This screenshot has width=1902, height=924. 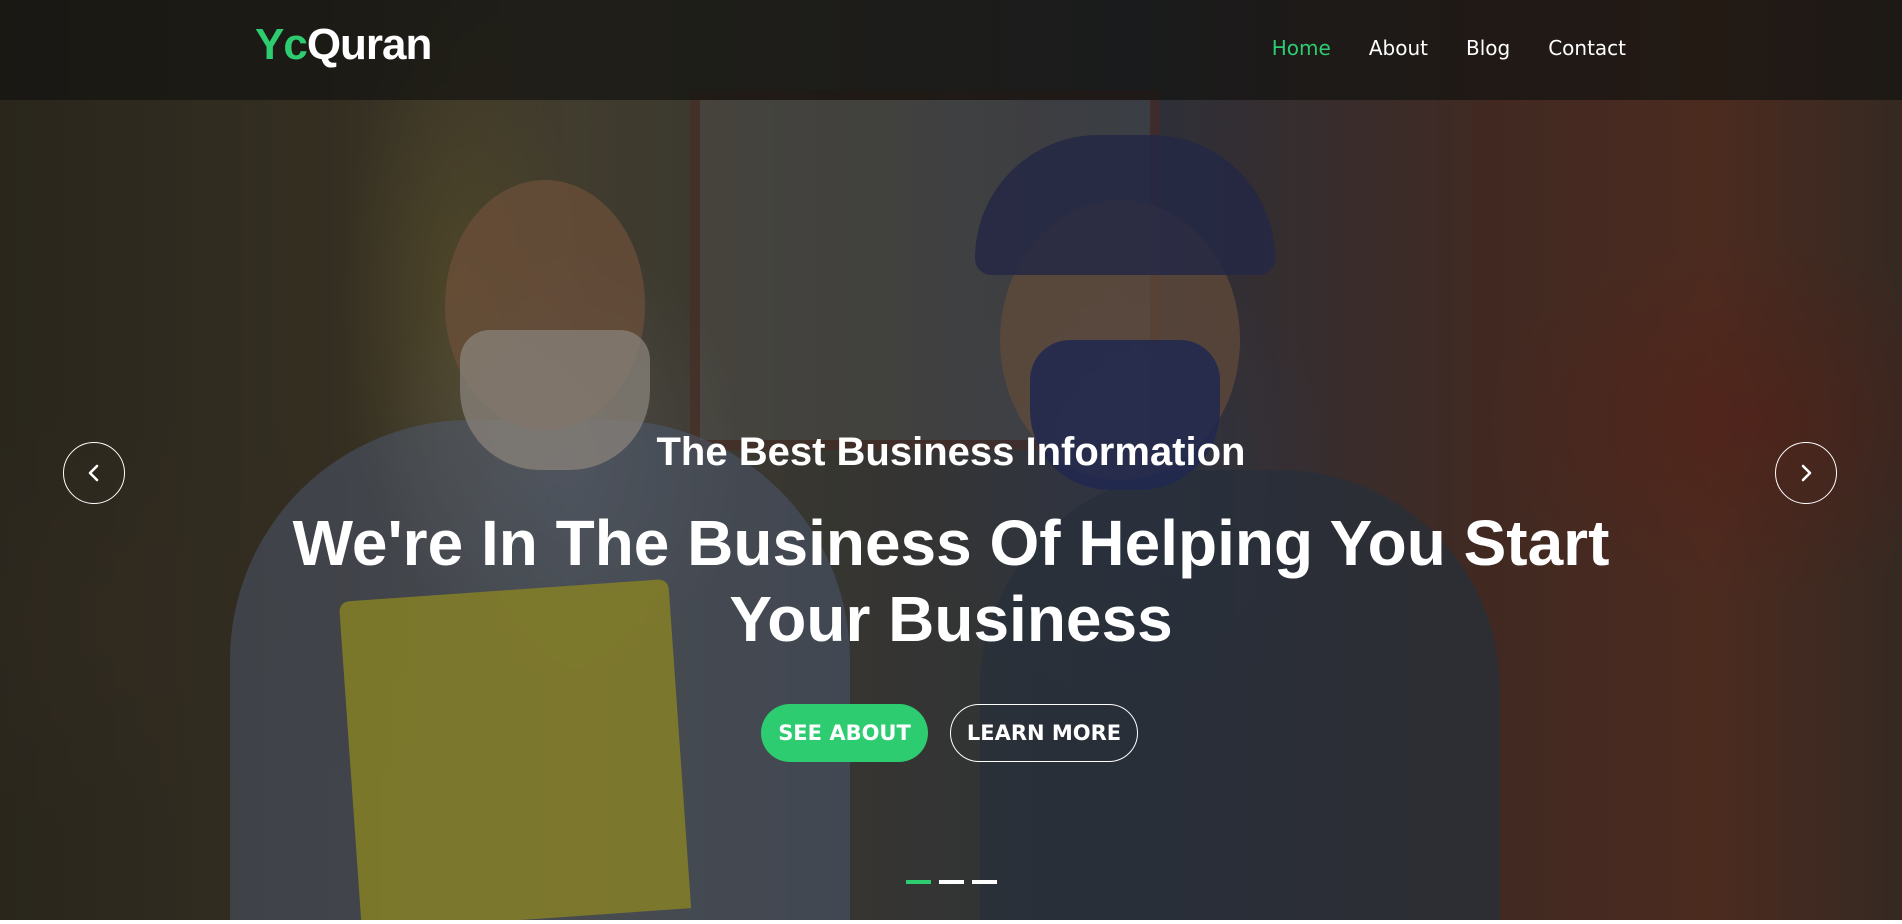 What do you see at coordinates (1488, 48) in the screenshot?
I see `nav-item-blog: Blog` at bounding box center [1488, 48].